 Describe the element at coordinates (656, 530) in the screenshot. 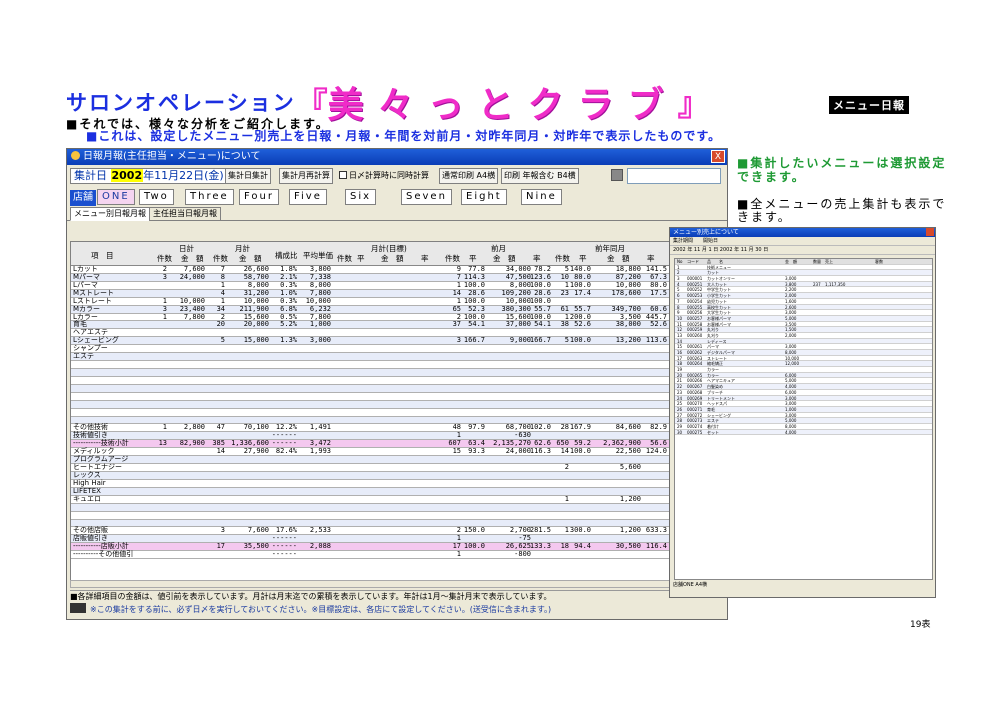

I see `cell-py-rate: 633.3` at that location.